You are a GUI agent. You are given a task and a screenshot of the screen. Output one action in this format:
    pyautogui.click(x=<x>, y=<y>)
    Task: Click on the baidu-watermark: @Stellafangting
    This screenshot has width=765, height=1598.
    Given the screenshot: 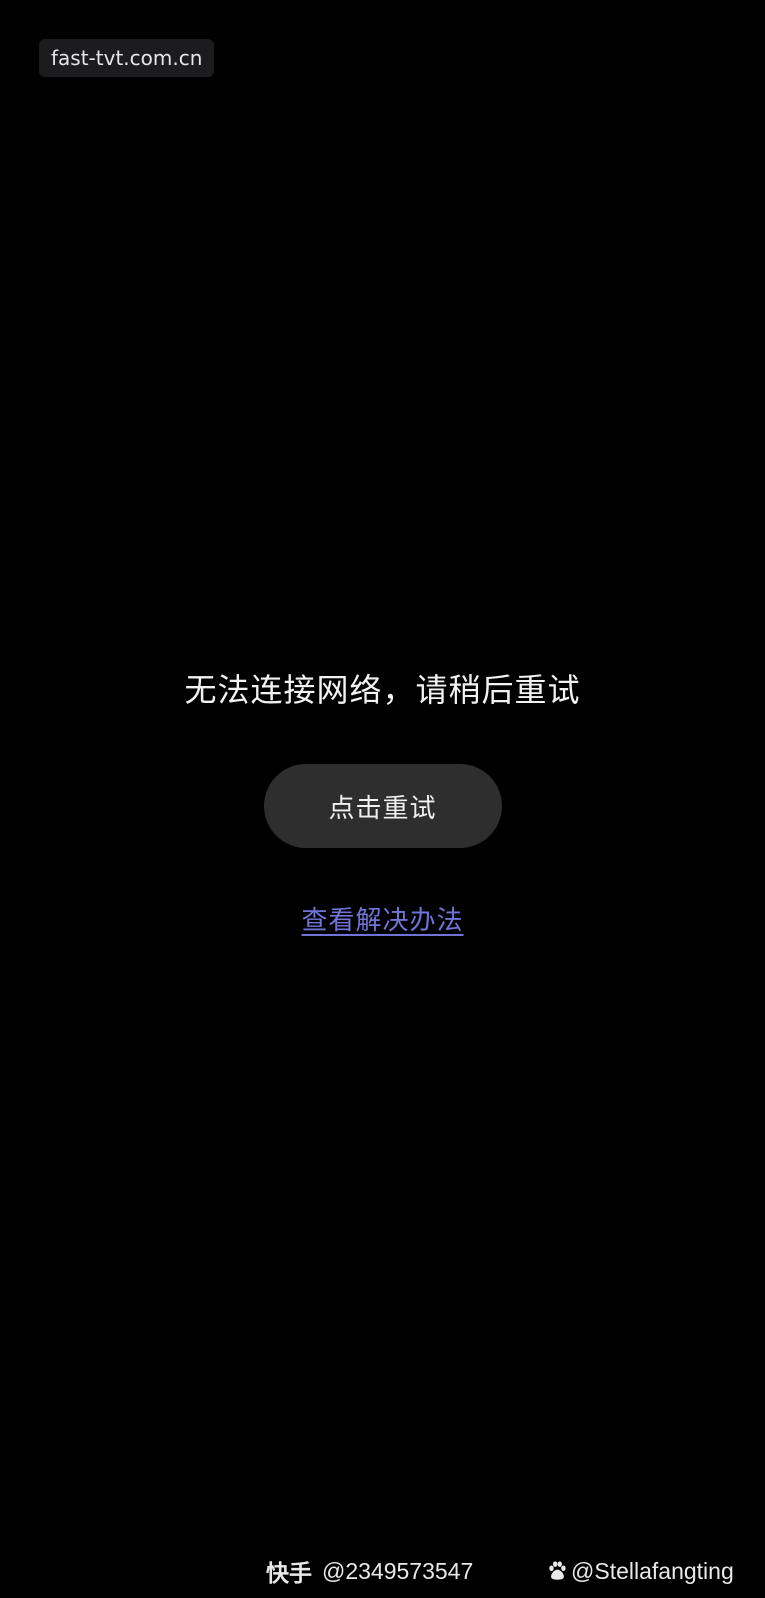 What is the action you would take?
    pyautogui.click(x=640, y=1571)
    